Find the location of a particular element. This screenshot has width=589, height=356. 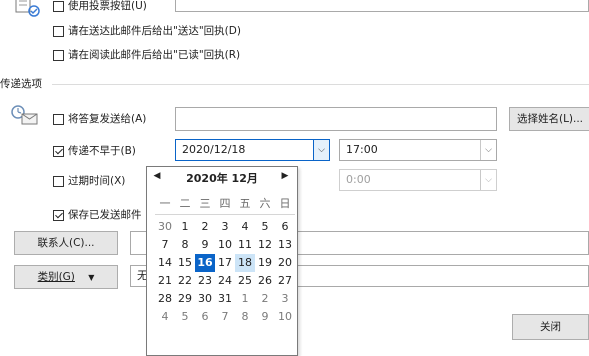

weekday-row: 一 二 三 四 五 六 日 is located at coordinates (225, 204).